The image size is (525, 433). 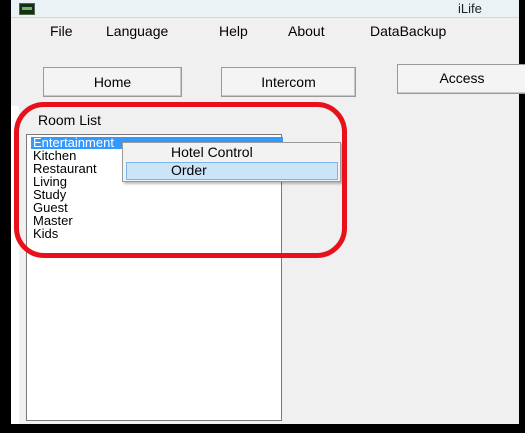 I want to click on room-item-kids: Kids, so click(x=157, y=233).